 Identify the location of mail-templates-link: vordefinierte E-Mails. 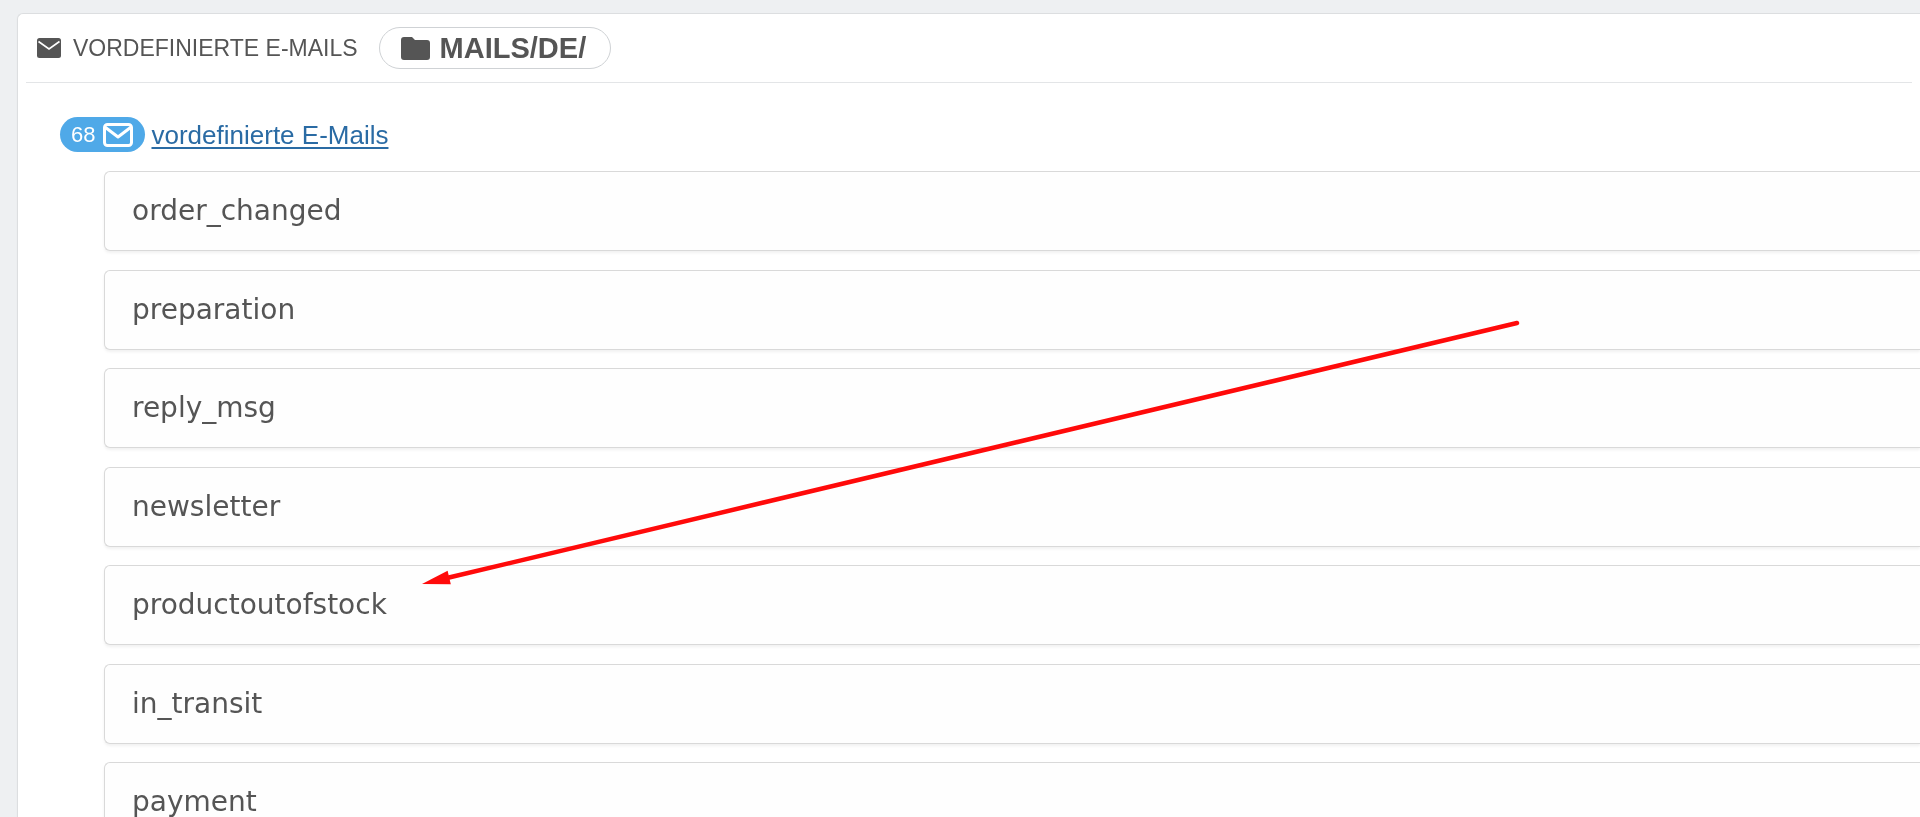
(270, 134).